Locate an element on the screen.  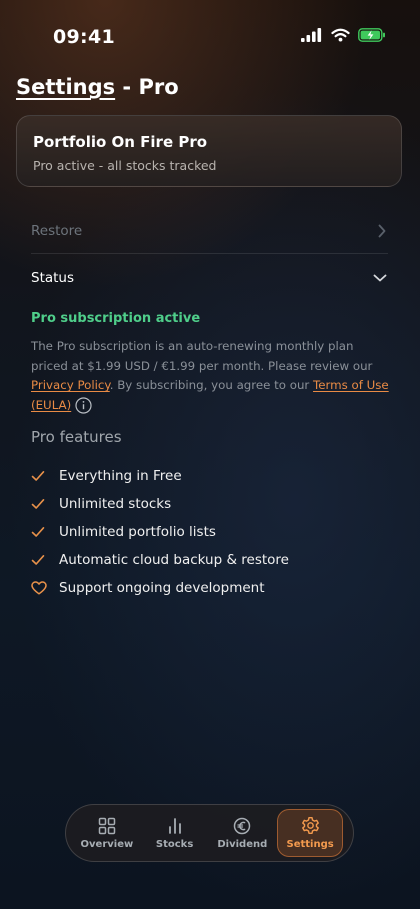
wifi-icon is located at coordinates (340, 35).